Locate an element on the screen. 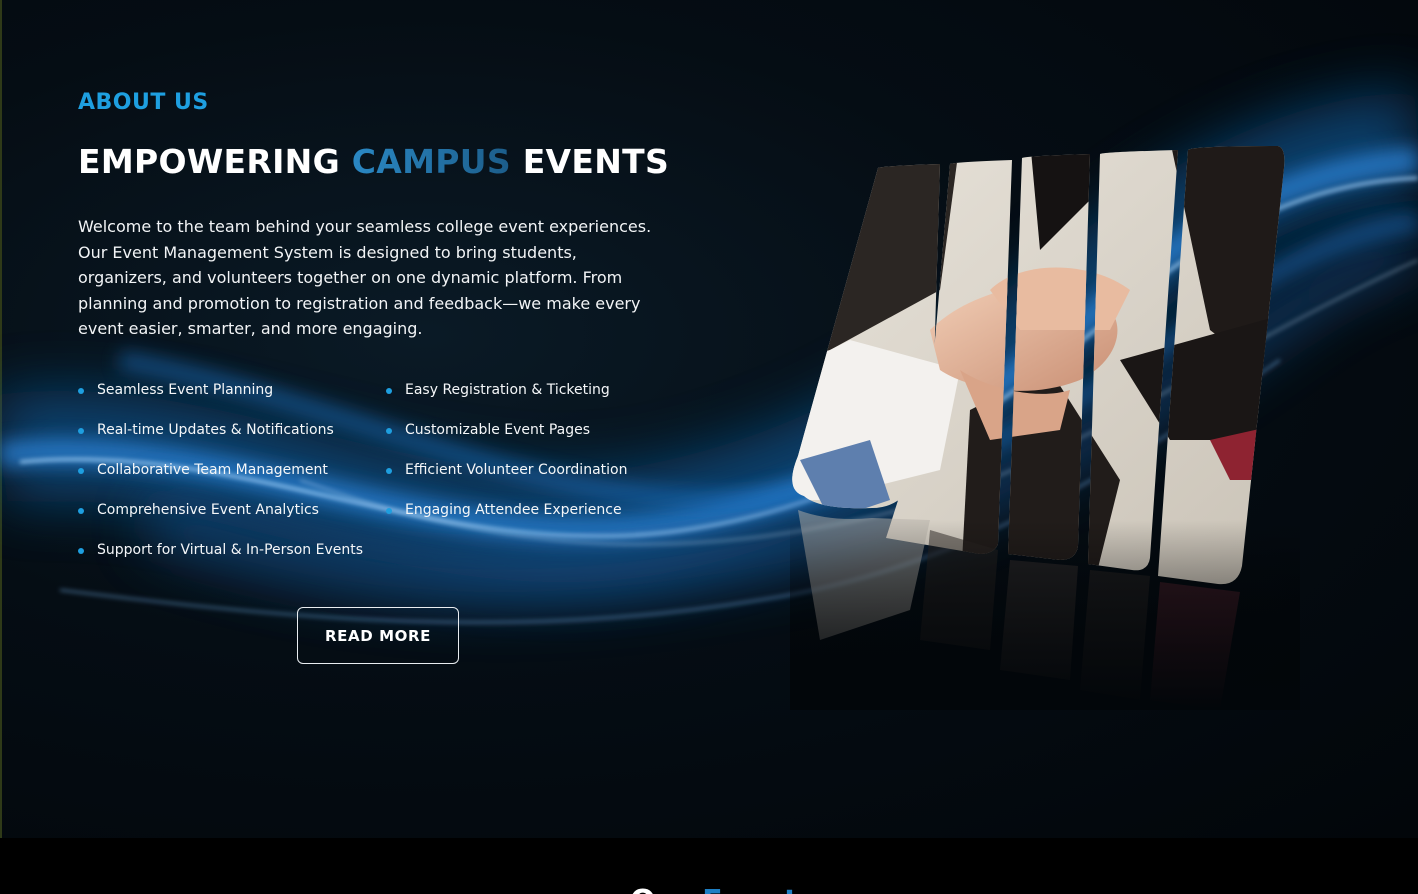 This screenshot has width=1418, height=894. feature-label: Support for Virtual & In-Person Events is located at coordinates (230, 550).